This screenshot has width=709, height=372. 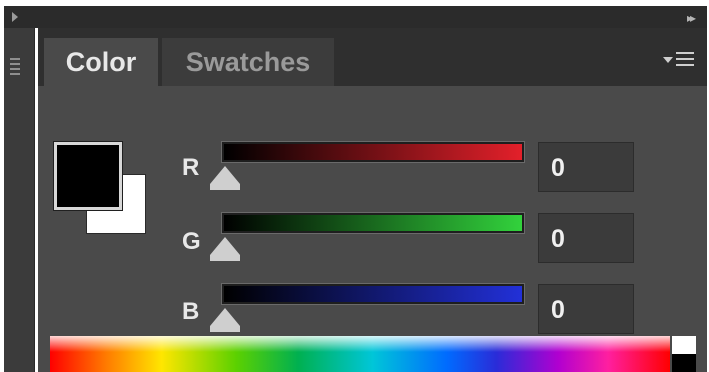 What do you see at coordinates (248, 62) in the screenshot?
I see `tab-swatches: Swatches` at bounding box center [248, 62].